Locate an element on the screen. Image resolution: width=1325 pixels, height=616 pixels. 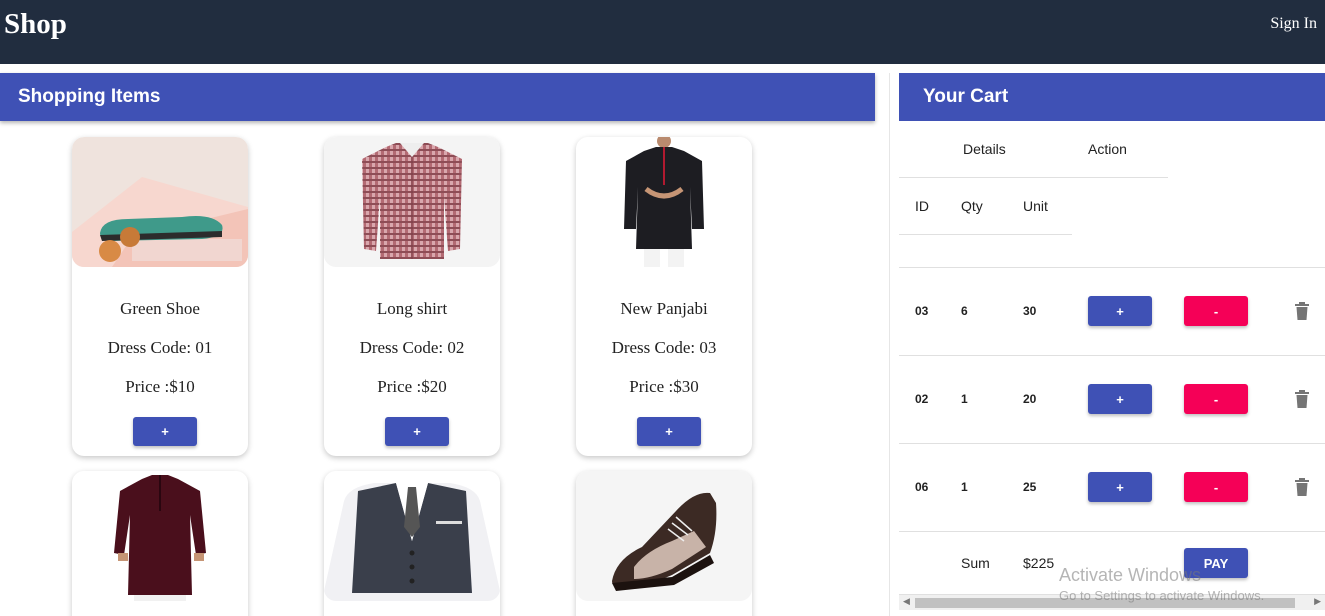
header-action: Action is located at coordinates (1107, 149).